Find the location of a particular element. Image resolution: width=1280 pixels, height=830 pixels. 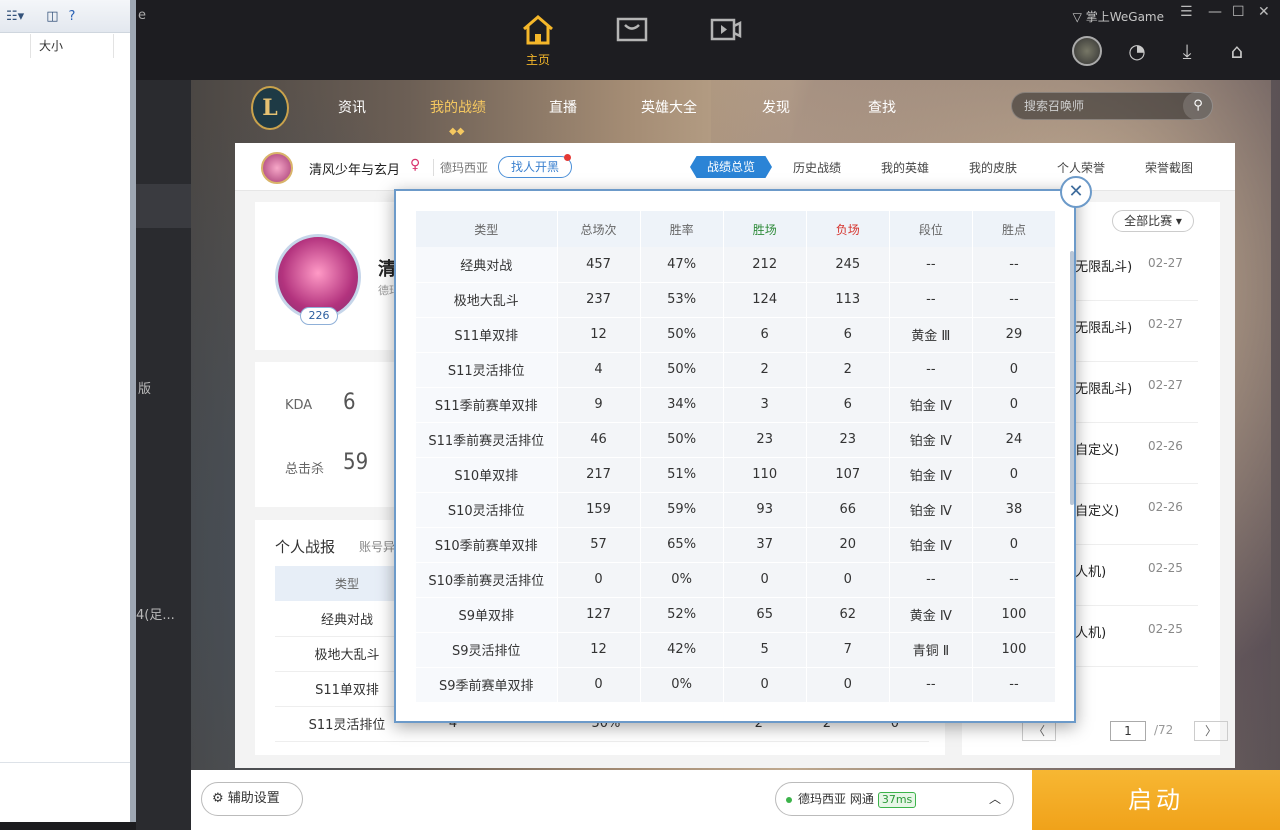

table-cell: 极地大乱斗 is located at coordinates (487, 300).